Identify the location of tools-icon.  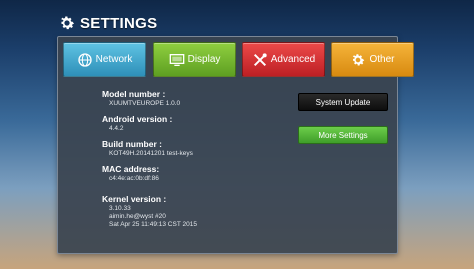
(260, 59).